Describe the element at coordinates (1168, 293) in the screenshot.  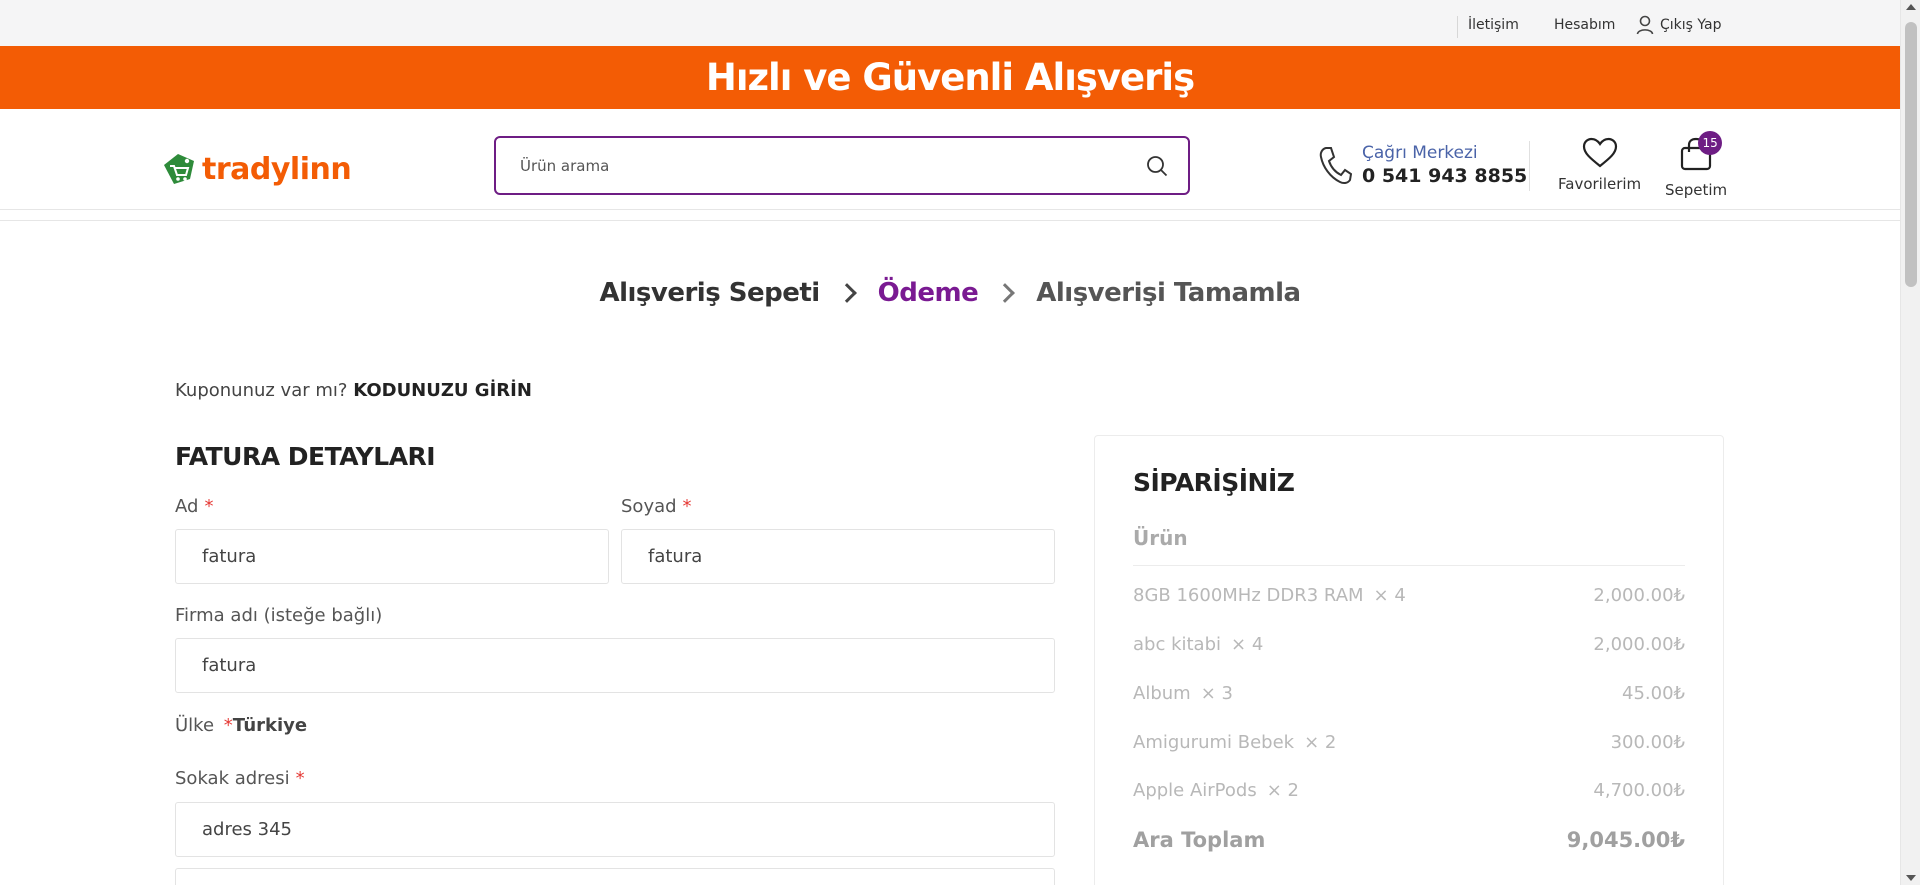
I see `step-complete: Alışverişi Tamamla` at that location.